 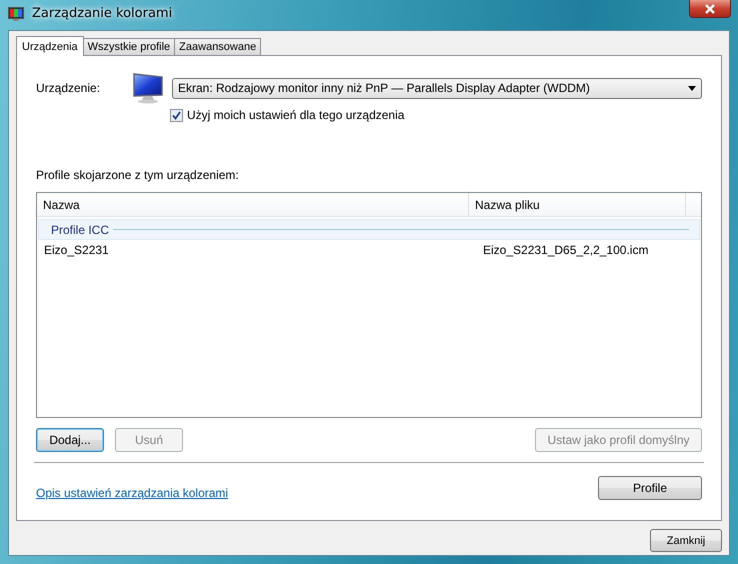 I want to click on dropdown-arrow-icon, so click(x=692, y=88).